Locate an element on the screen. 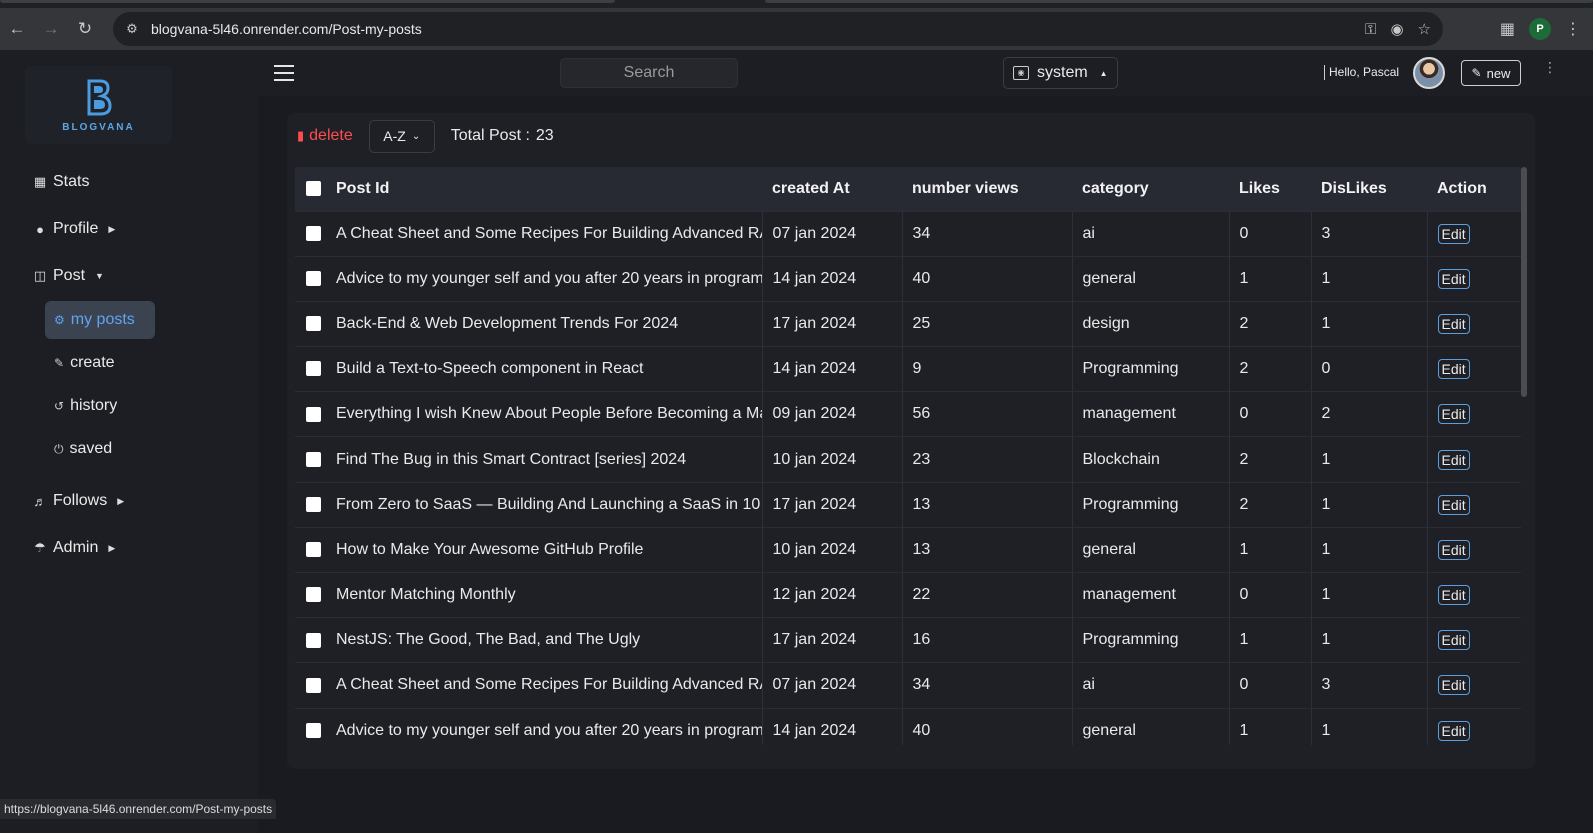 This screenshot has height=833, width=1593. reload-icon: ↻ is located at coordinates (85, 29).